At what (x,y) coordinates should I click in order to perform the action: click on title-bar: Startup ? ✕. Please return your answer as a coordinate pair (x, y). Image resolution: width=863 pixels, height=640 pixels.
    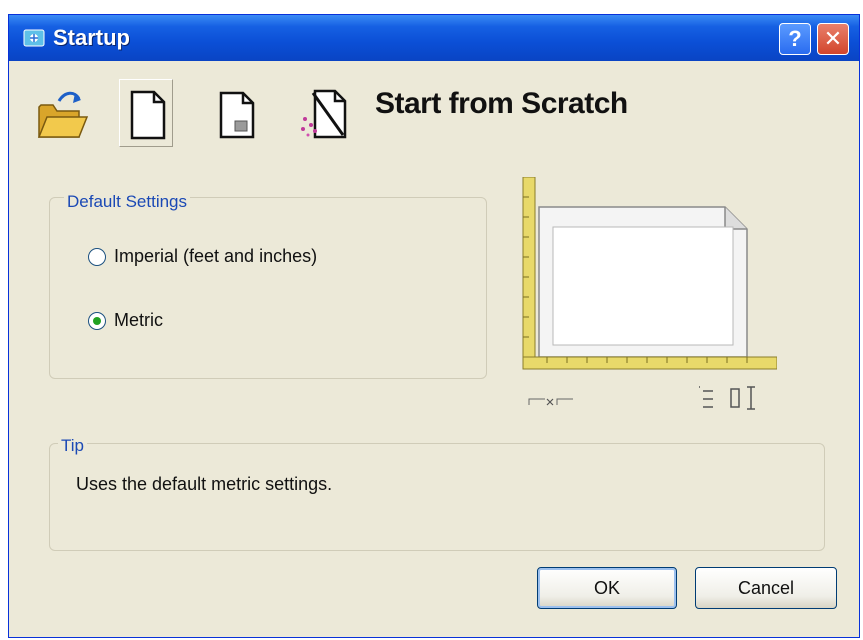
    Looking at the image, I should click on (434, 38).